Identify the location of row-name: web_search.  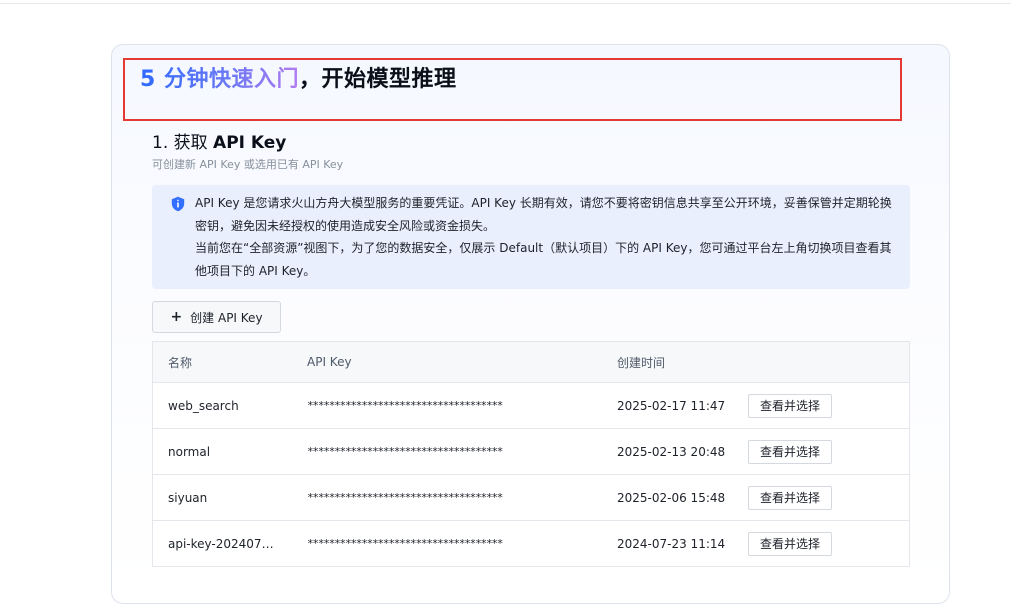
(203, 405).